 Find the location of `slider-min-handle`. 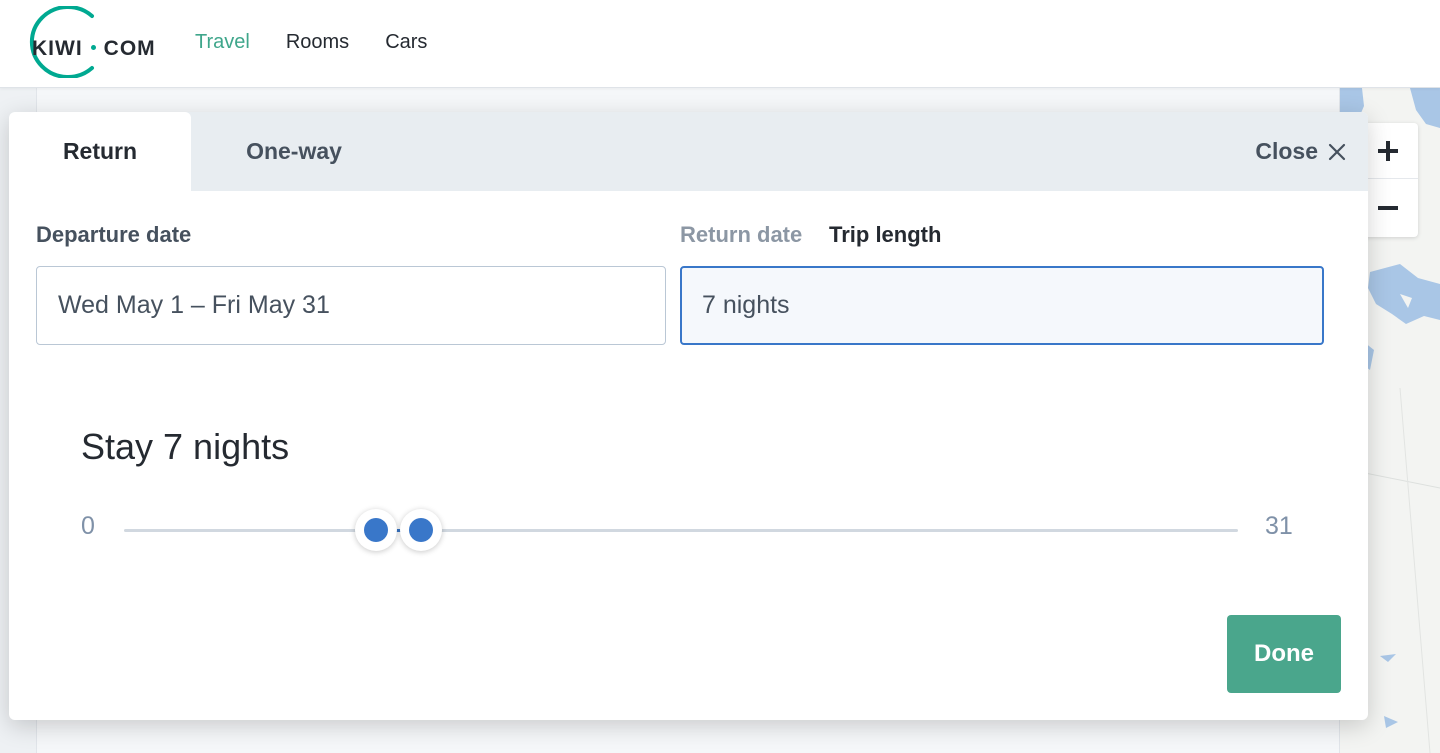

slider-min-handle is located at coordinates (375, 530).